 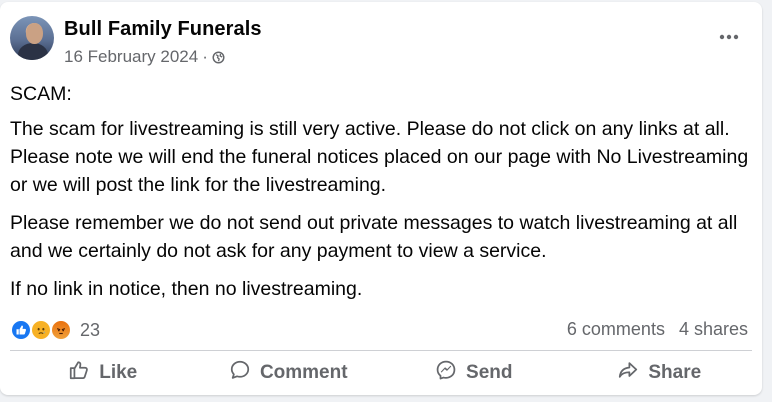 I want to click on globe-icon, so click(x=218, y=57).